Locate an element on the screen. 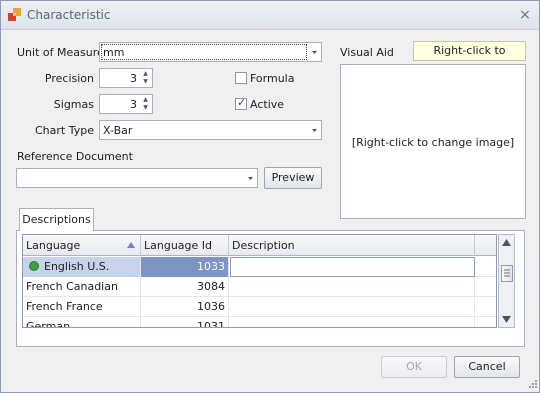 The width and height of the screenshot is (540, 393). status-dot-icon is located at coordinates (34, 266).